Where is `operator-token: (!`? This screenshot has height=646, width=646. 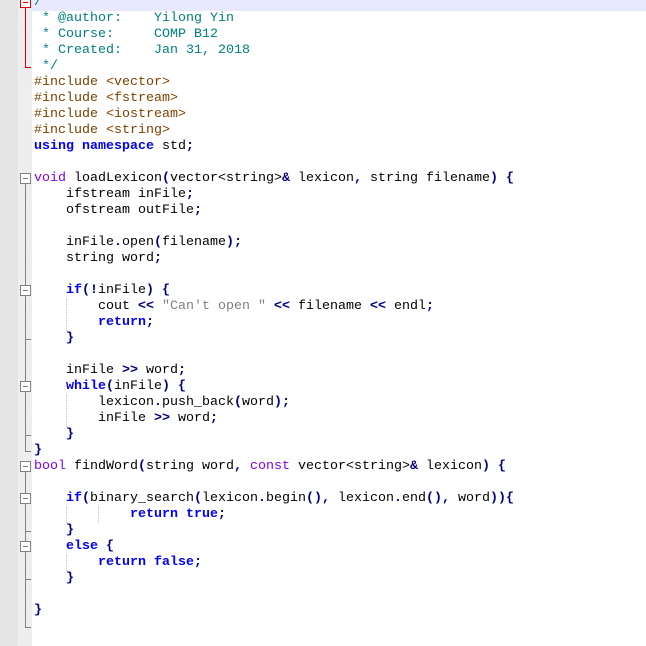 operator-token: (! is located at coordinates (90, 290).